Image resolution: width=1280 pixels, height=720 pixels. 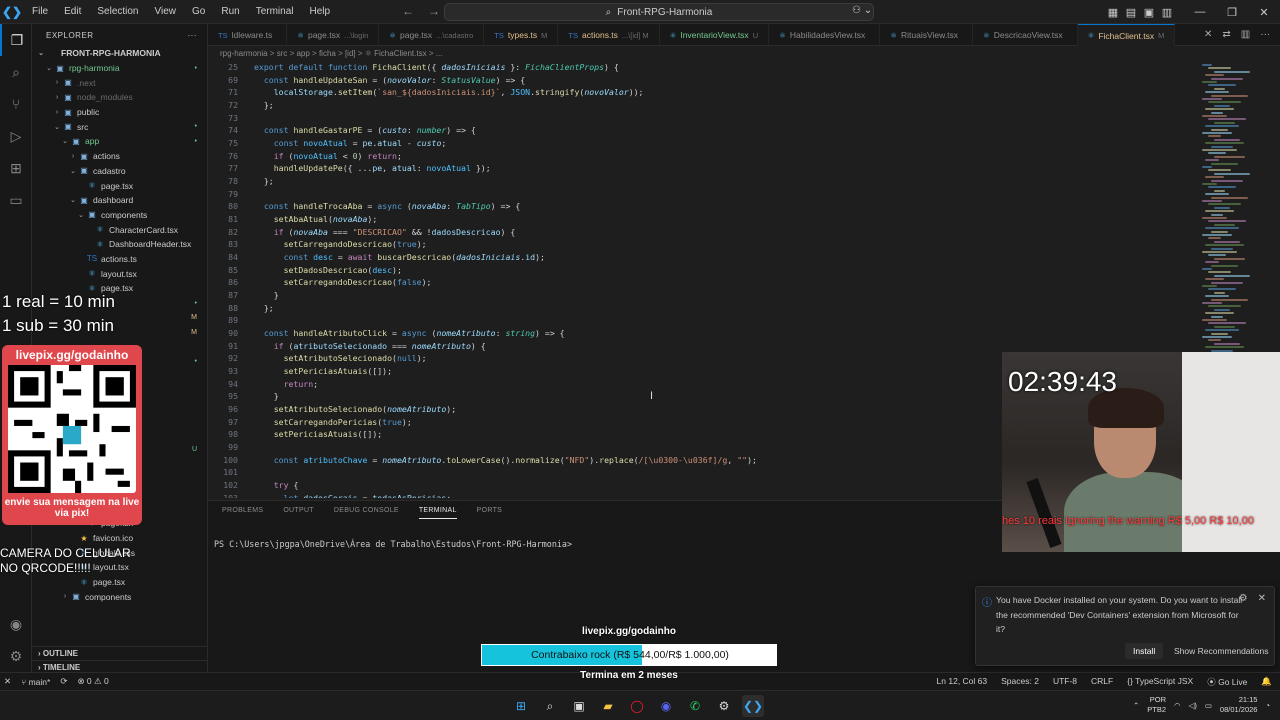 What do you see at coordinates (1267, 705) in the screenshot?
I see `notification-center-icon: ◔` at bounding box center [1267, 705].